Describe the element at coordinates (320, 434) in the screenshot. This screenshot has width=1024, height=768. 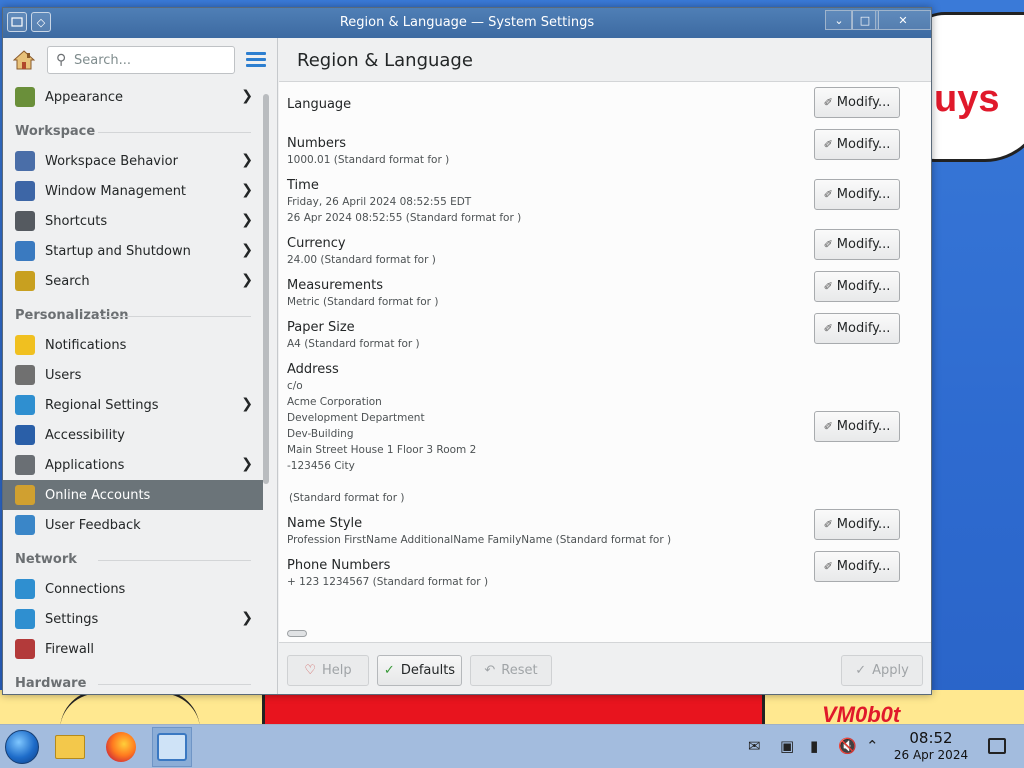
I see `address-line: Dev-Building` at that location.